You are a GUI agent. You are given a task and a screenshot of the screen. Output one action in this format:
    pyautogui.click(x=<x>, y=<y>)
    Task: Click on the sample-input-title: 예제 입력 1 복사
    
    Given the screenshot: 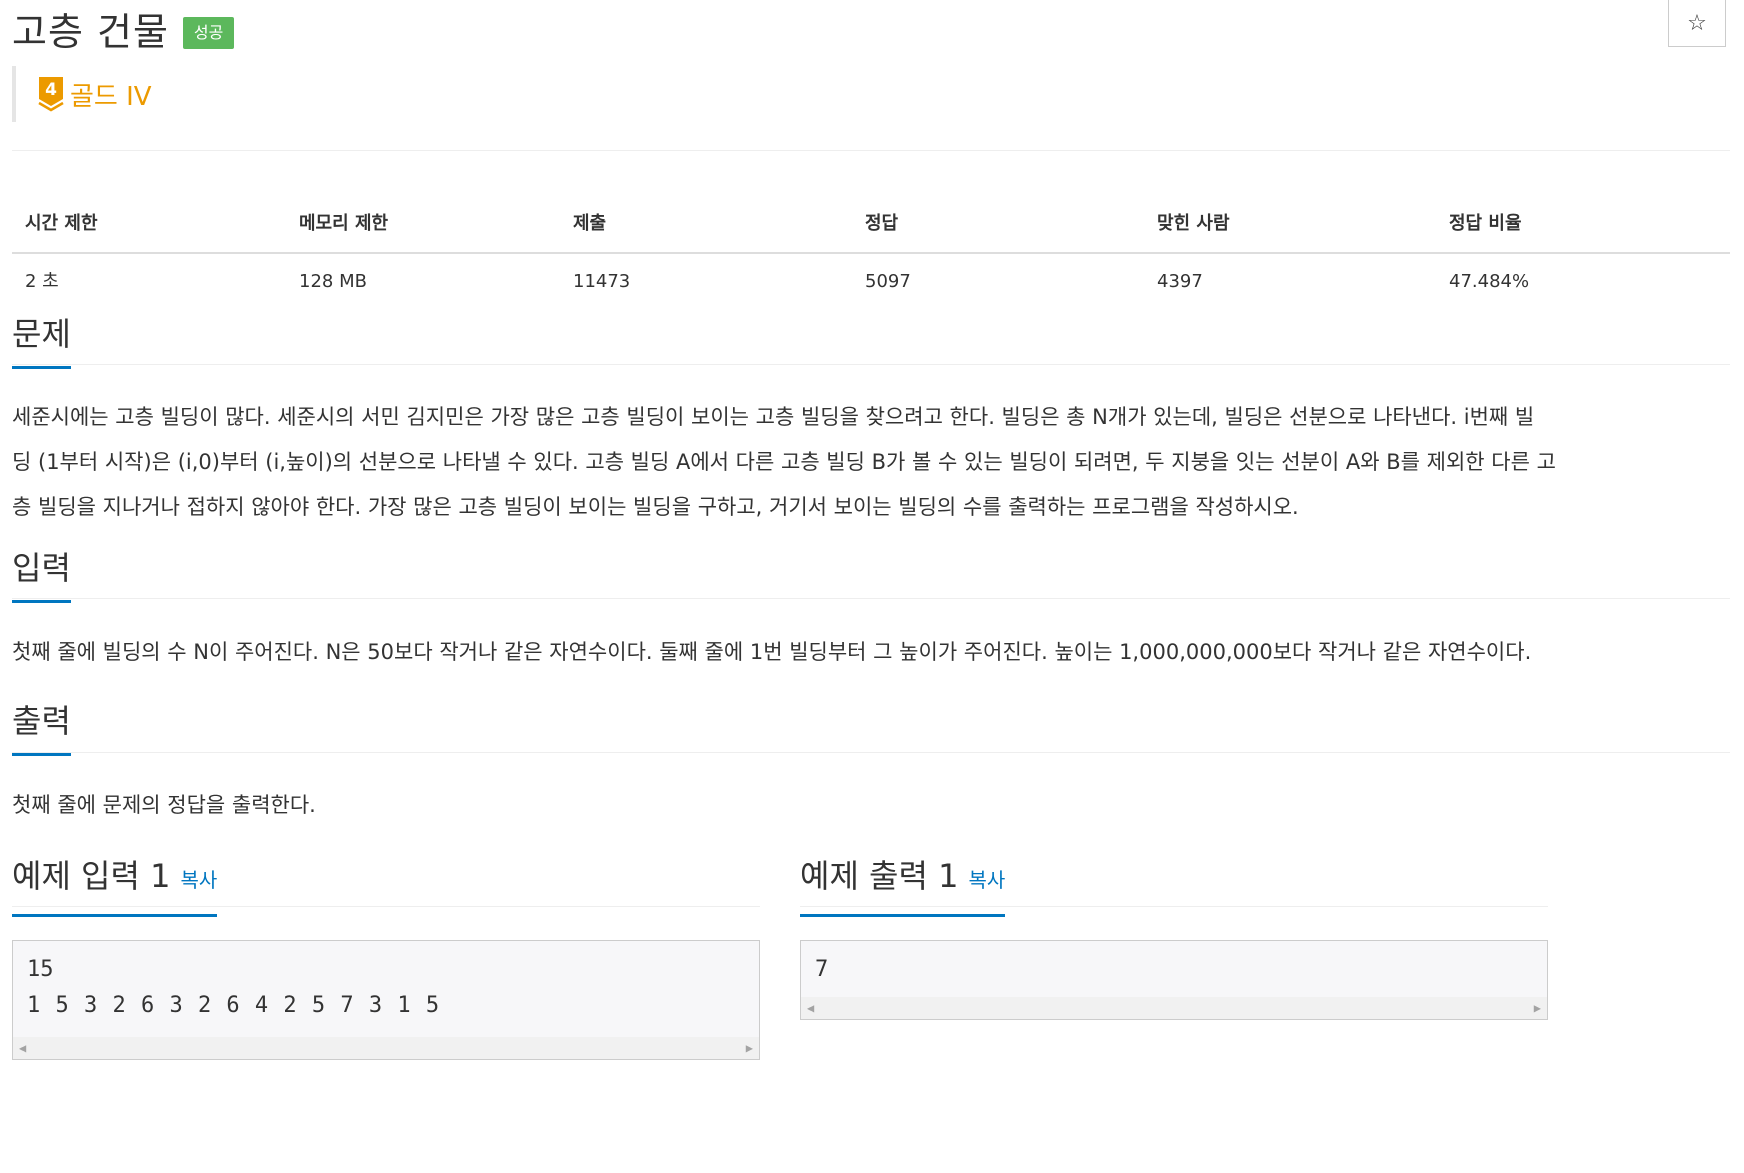 What is the action you would take?
    pyautogui.click(x=115, y=886)
    